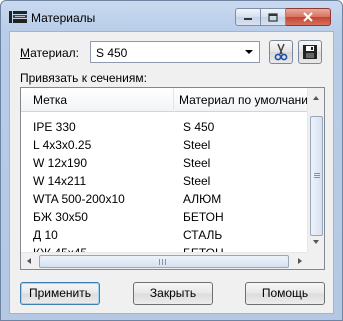 This screenshot has height=321, width=343. I want to click on scroll-left-icon, so click(29, 261).